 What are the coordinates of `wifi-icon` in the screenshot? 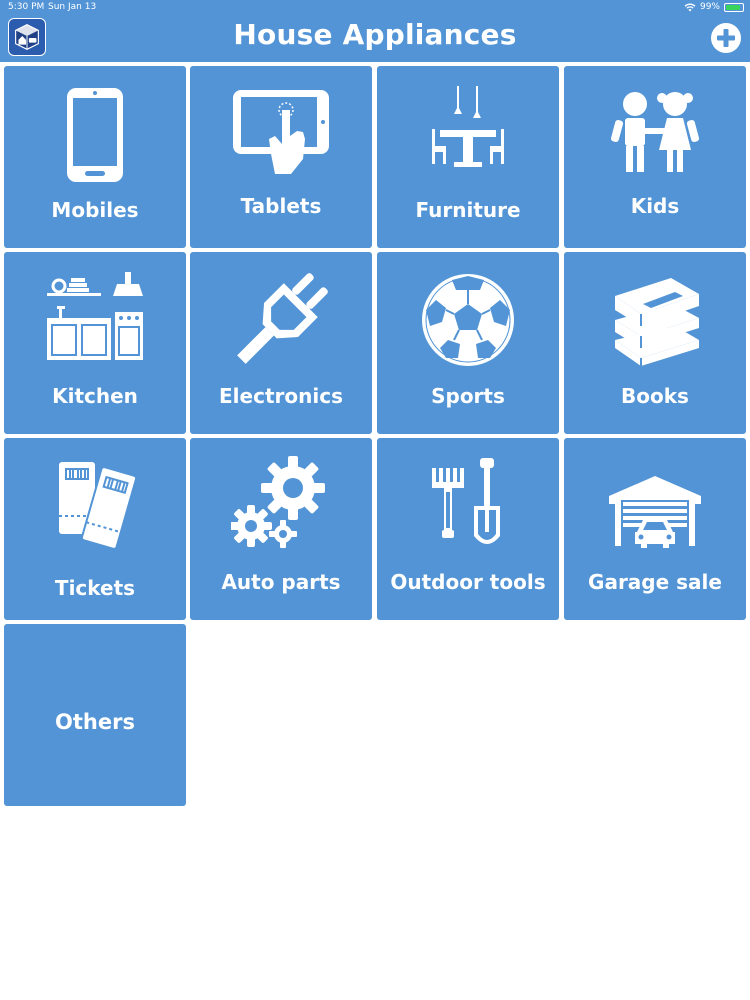 It's located at (690, 7).